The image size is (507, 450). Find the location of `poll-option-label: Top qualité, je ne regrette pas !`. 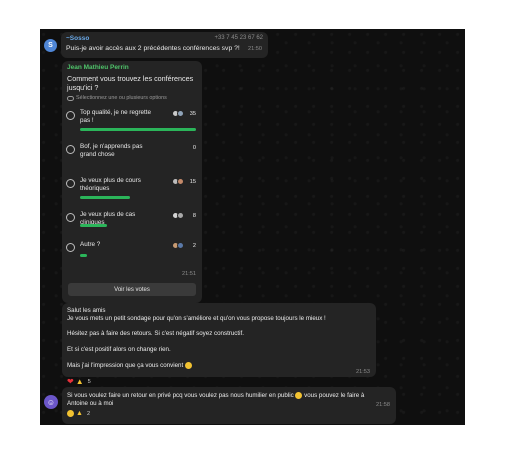

poll-option-label: Top qualité, je ne regrette pas ! is located at coordinates (116, 116).